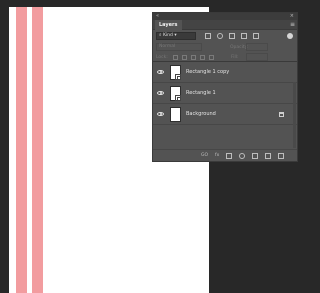  Describe the element at coordinates (157, 16) in the screenshot. I see `collapse-icon: «` at that location.